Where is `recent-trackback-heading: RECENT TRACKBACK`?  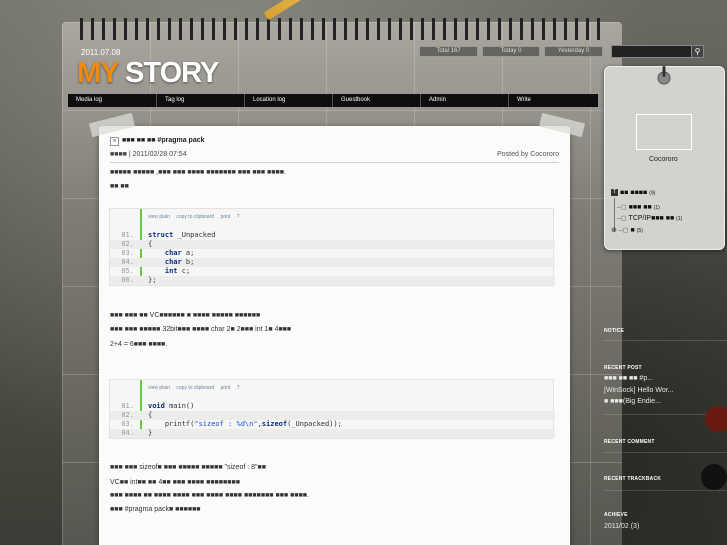
recent-trackback-heading: RECENT TRACKBACK is located at coordinates (633, 479).